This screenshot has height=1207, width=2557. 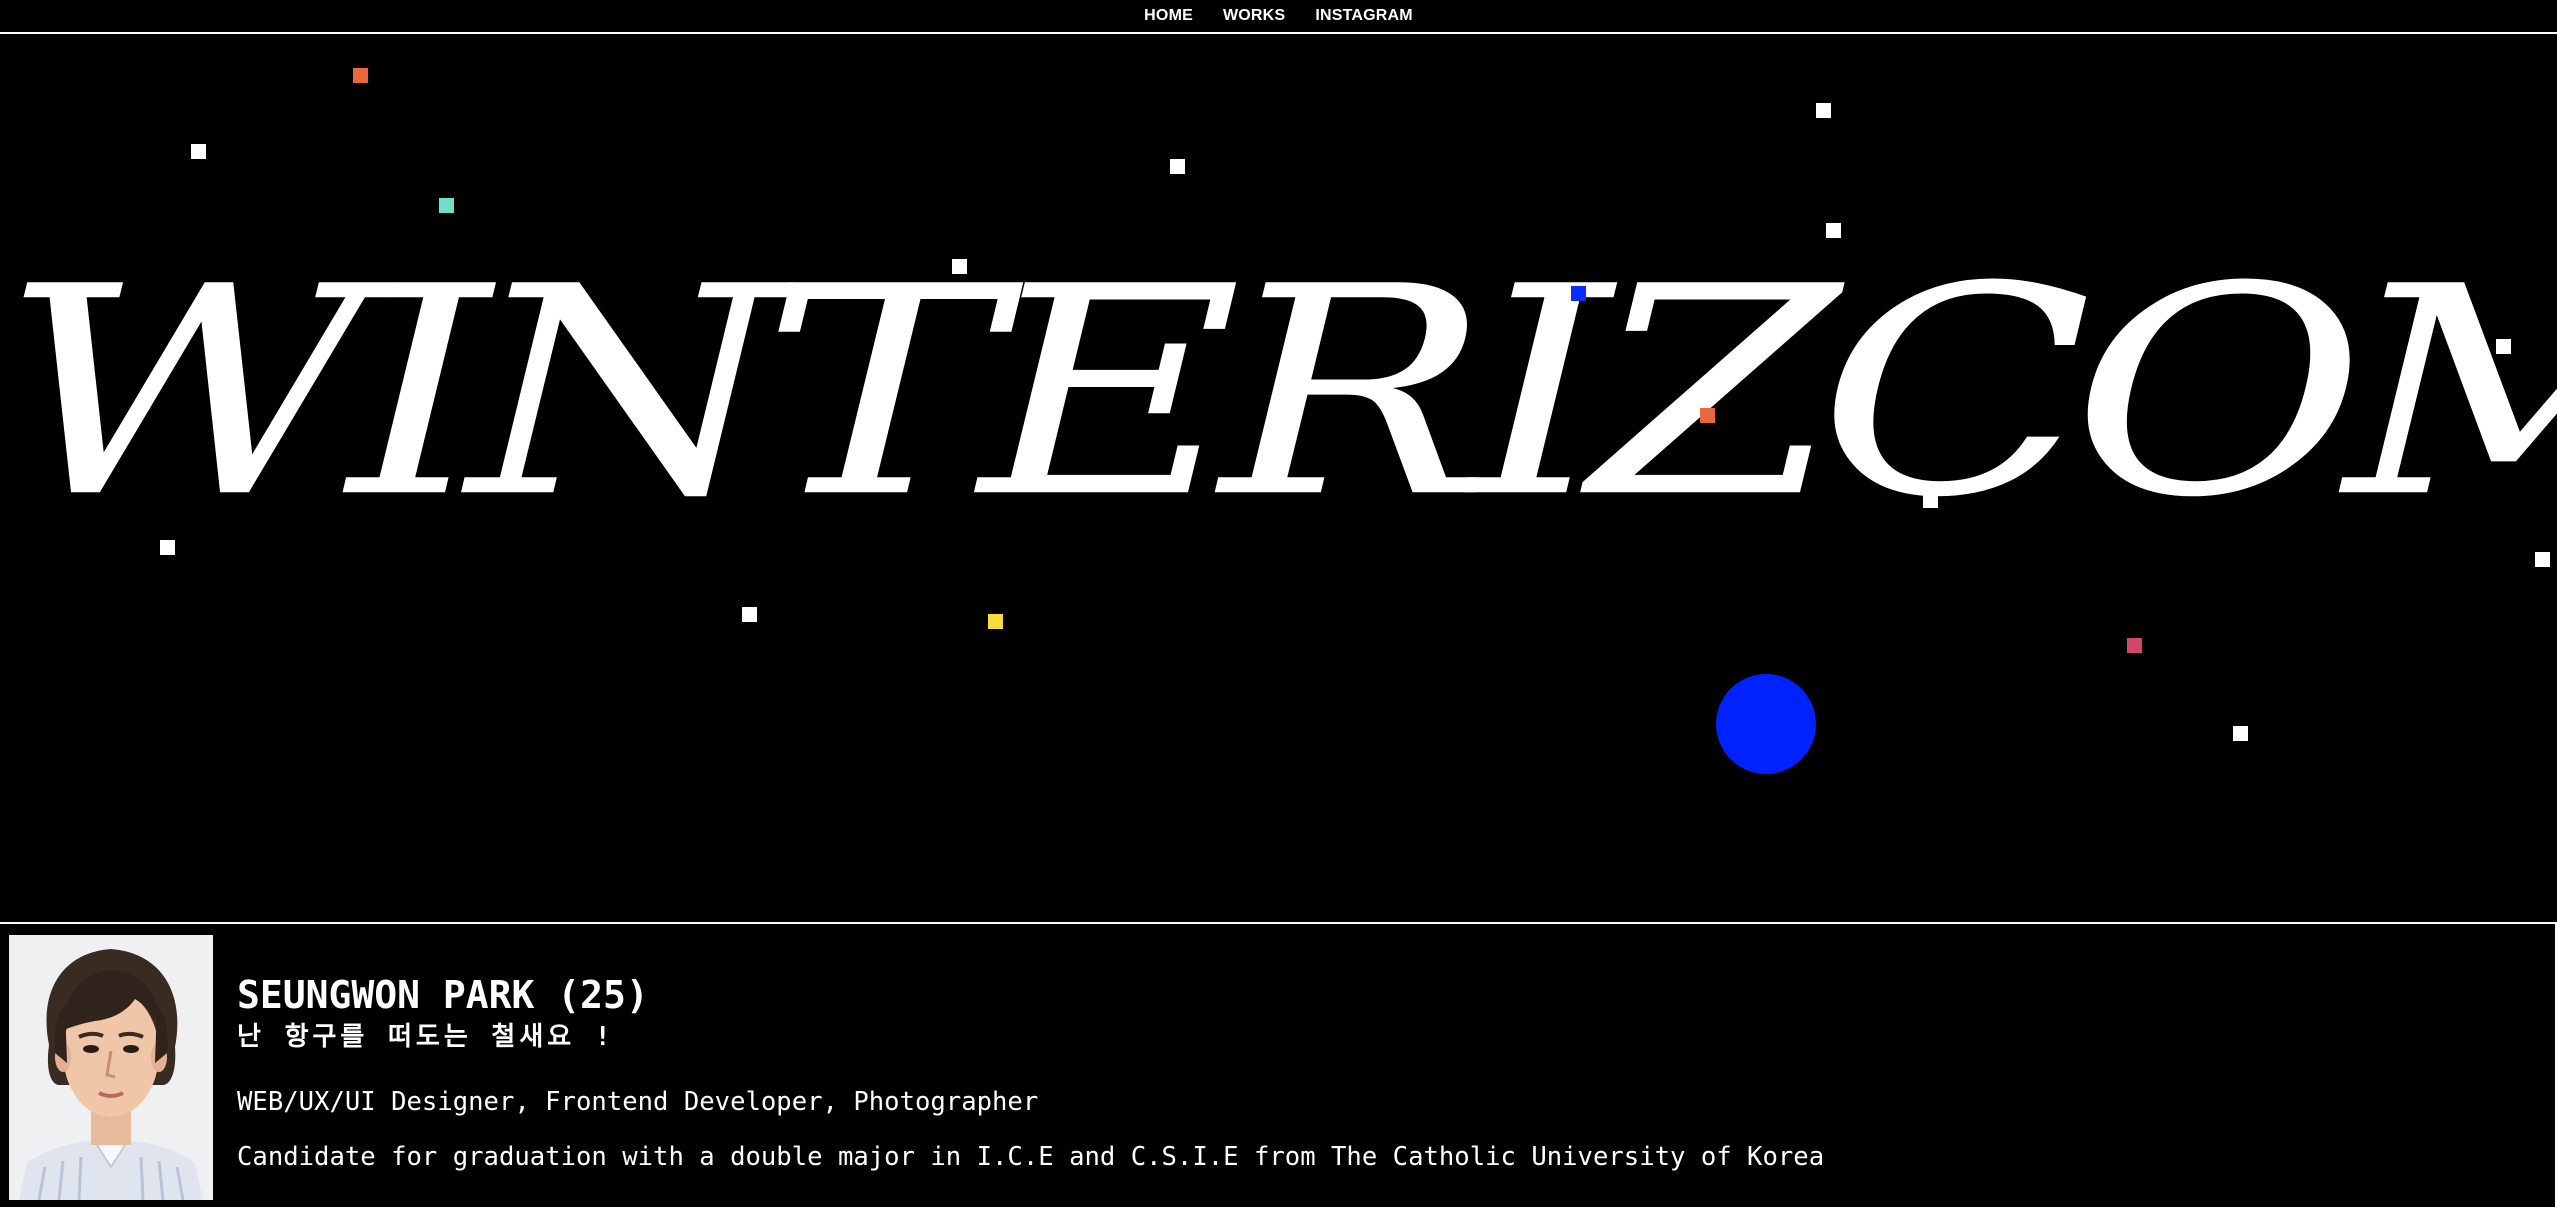 I want to click on blue-orb, so click(x=1766, y=724).